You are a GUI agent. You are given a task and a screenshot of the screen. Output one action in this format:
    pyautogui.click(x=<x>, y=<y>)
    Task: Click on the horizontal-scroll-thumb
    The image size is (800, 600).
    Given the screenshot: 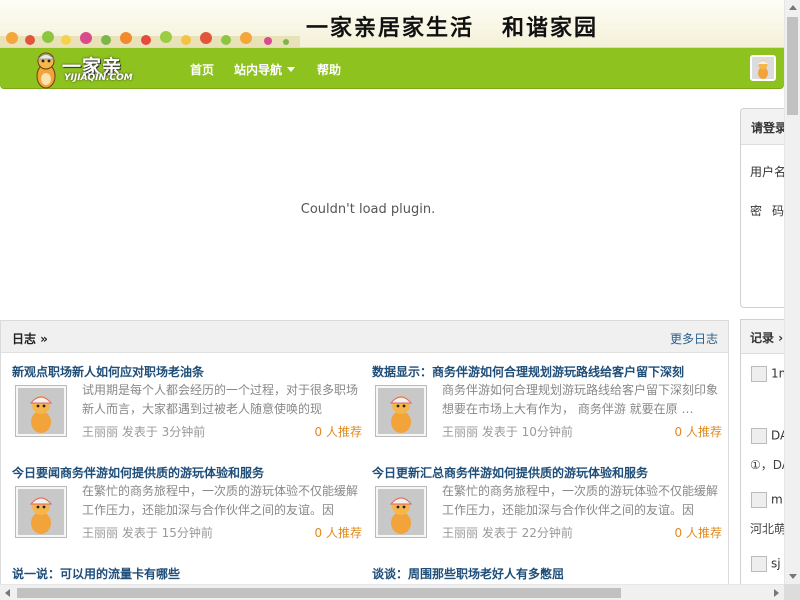 What is the action you would take?
    pyautogui.click(x=319, y=593)
    